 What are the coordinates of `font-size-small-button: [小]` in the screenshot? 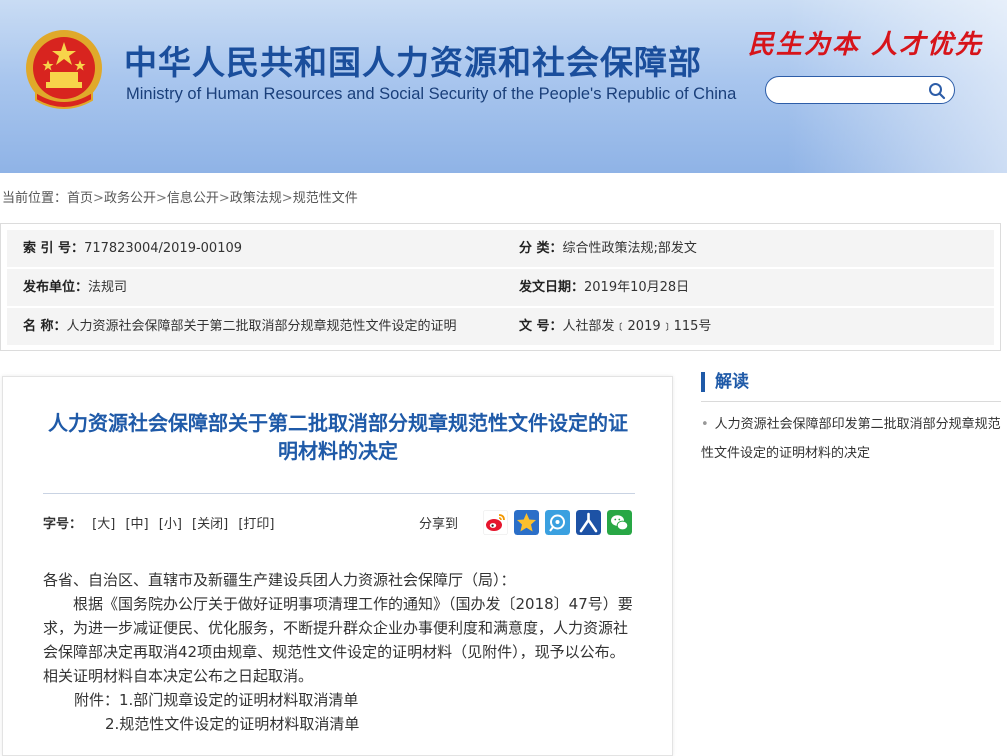 It's located at (170, 524).